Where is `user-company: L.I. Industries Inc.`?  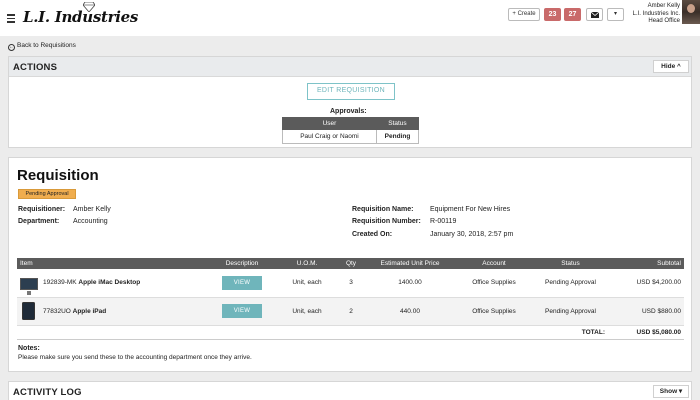 user-company: L.I. Industries Inc. is located at coordinates (656, 13).